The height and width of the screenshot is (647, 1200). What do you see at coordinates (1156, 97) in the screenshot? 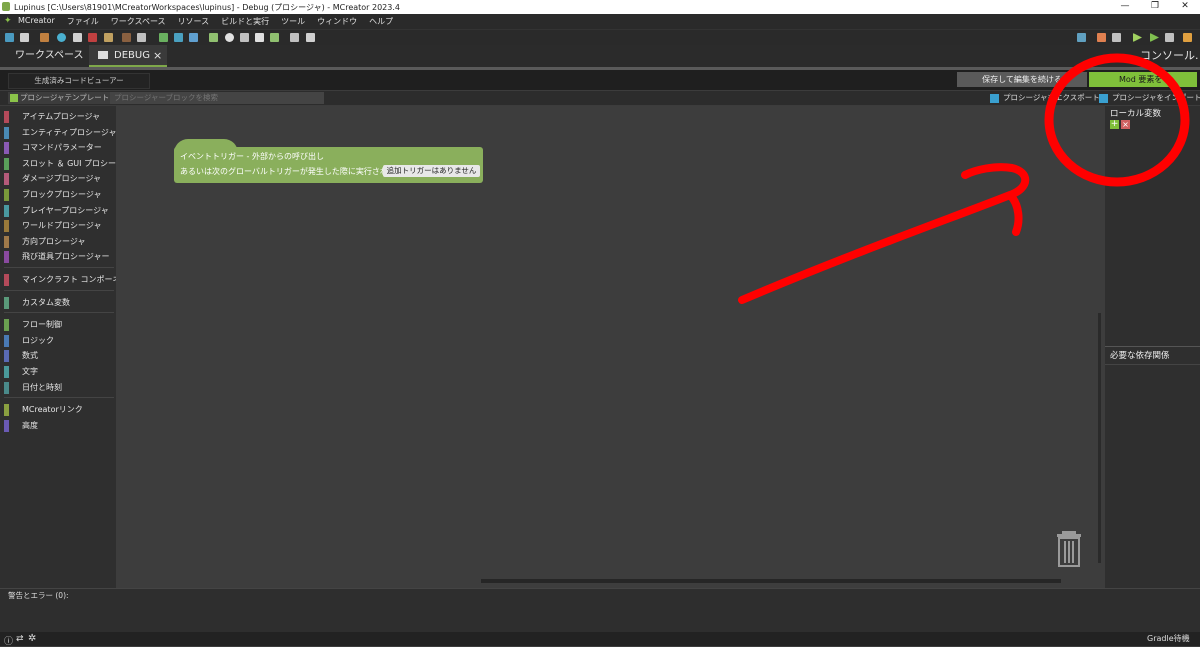
I see `import-procedure-label: プロシージャをインポート` at bounding box center [1156, 97].